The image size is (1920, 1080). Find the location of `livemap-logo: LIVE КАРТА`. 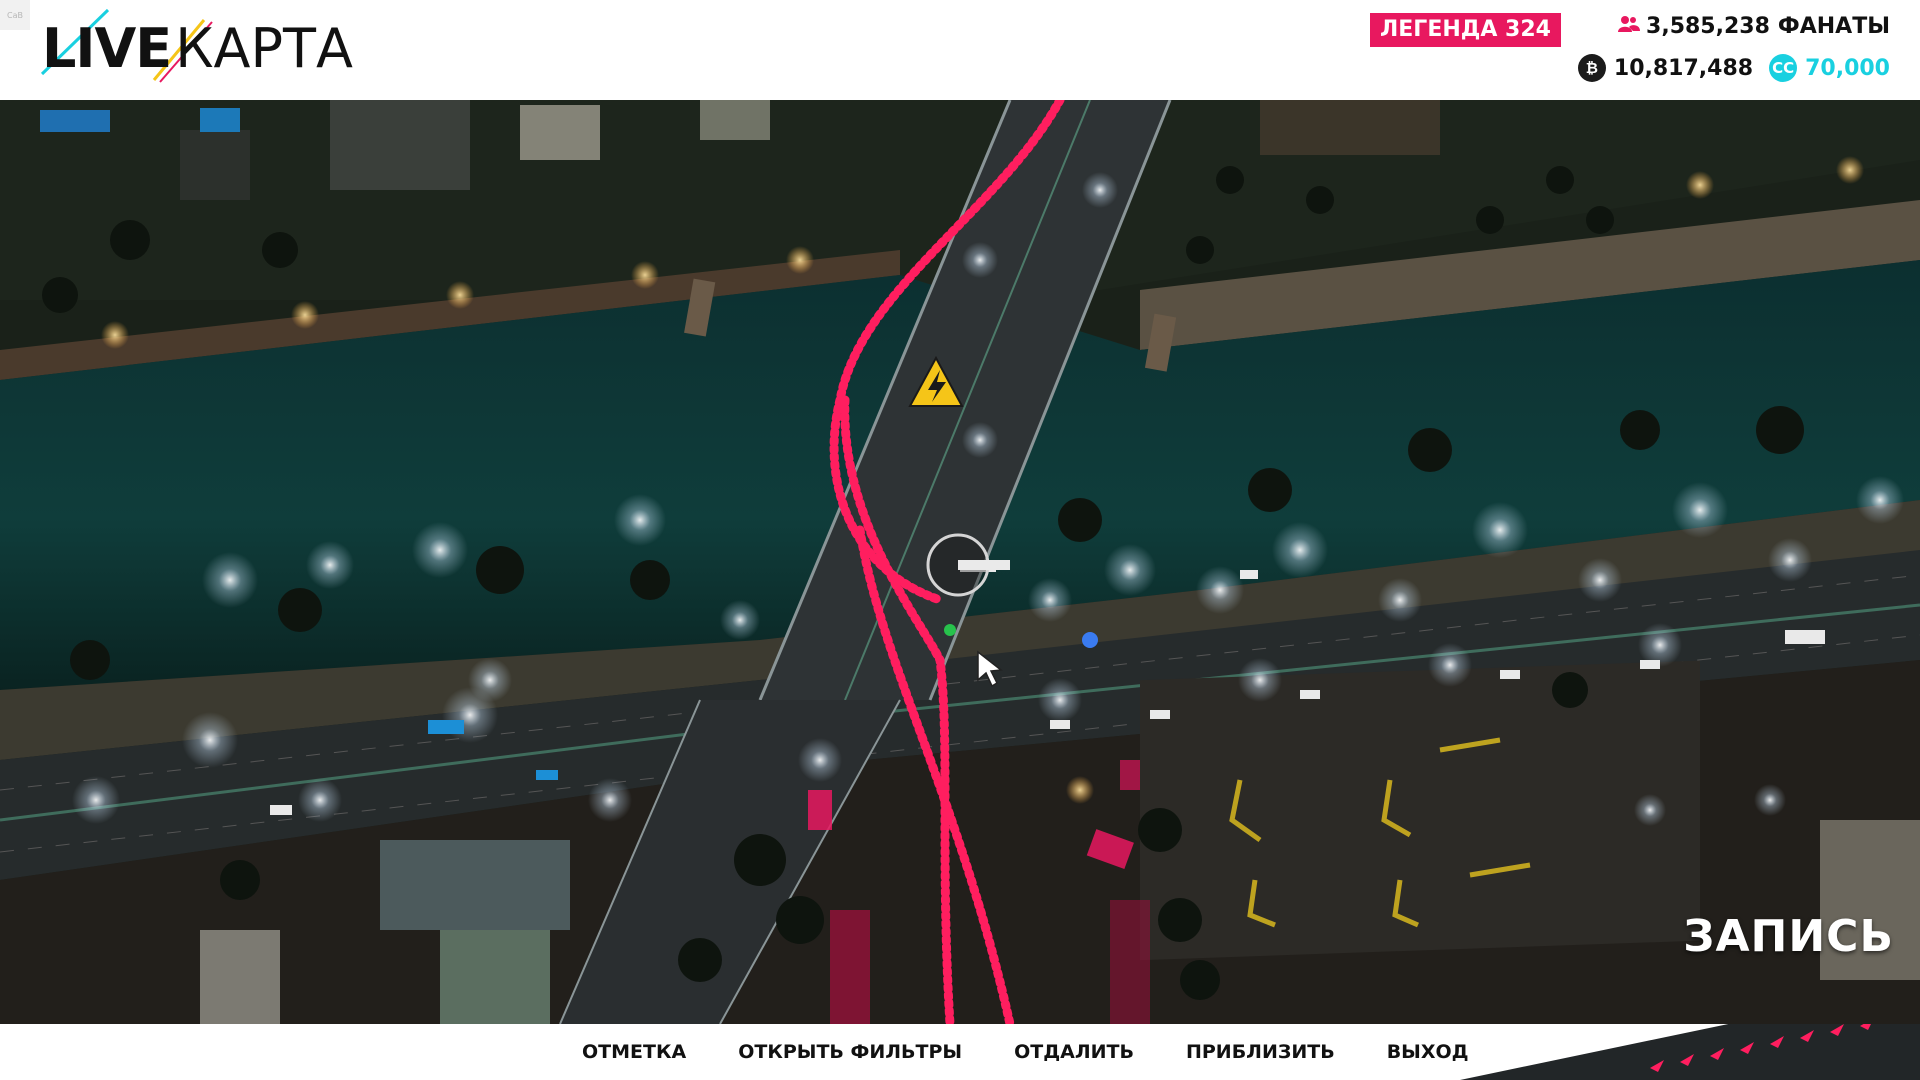

livemap-logo: LIVE КАРТА is located at coordinates (196, 47).